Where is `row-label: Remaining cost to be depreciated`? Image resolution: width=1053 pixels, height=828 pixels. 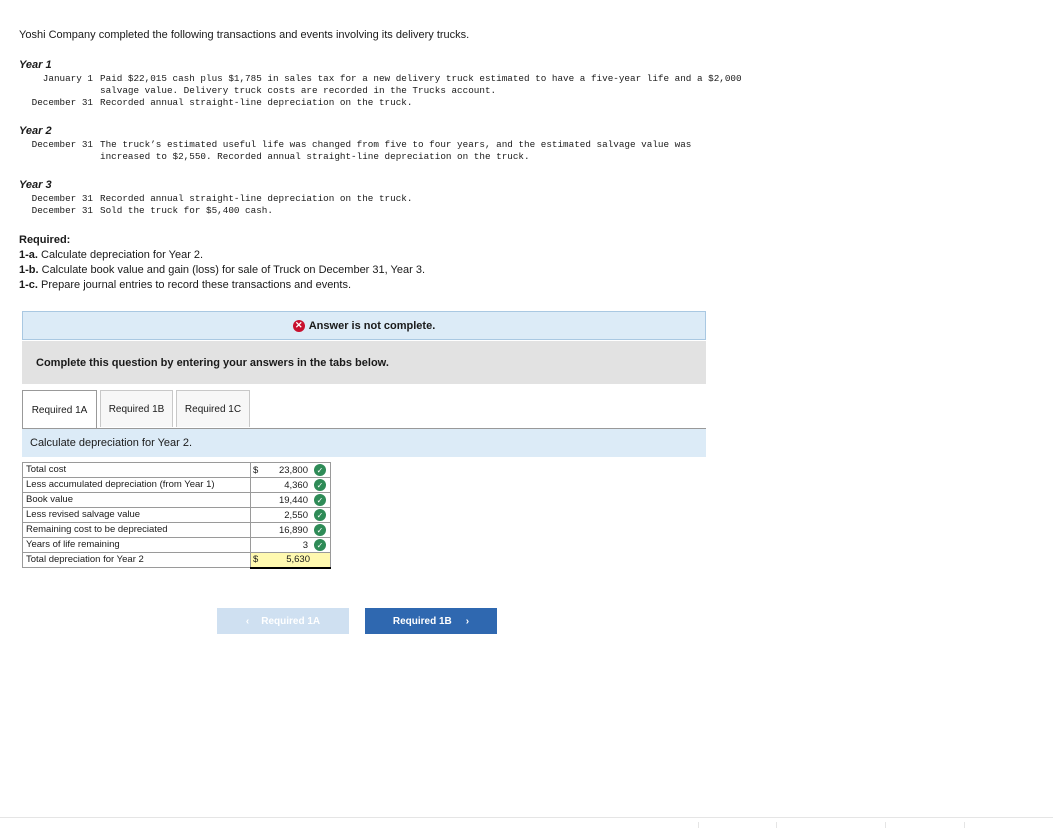
row-label: Remaining cost to be depreciated is located at coordinates (136, 530).